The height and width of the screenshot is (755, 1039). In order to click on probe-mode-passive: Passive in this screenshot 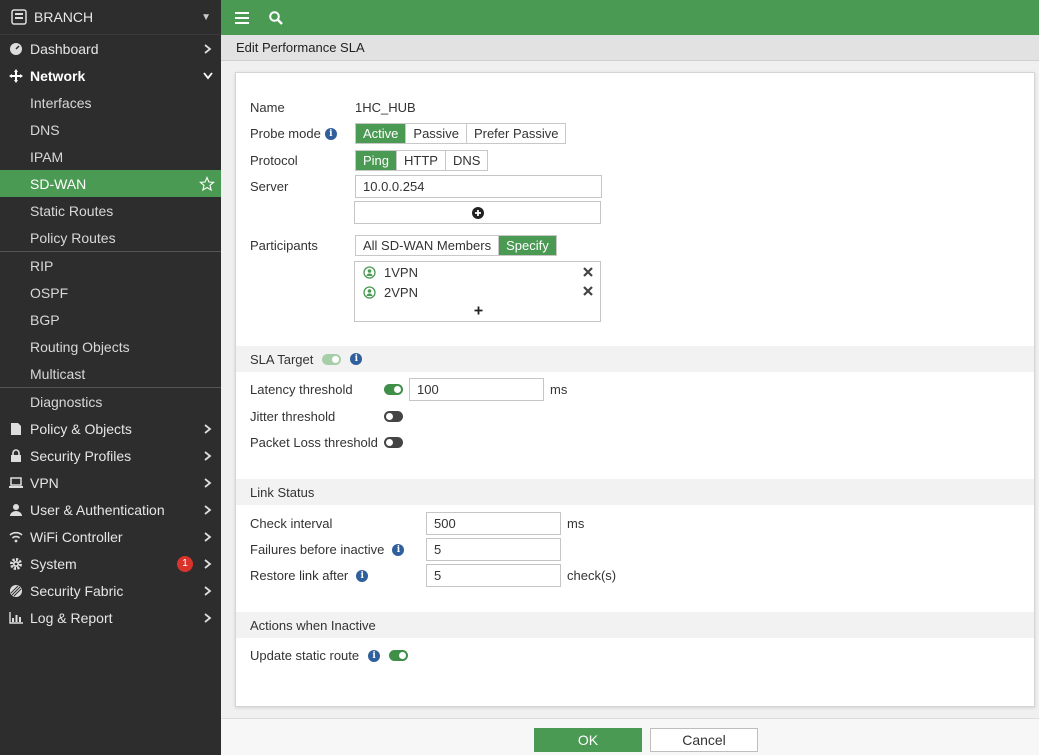, I will do `click(436, 133)`.